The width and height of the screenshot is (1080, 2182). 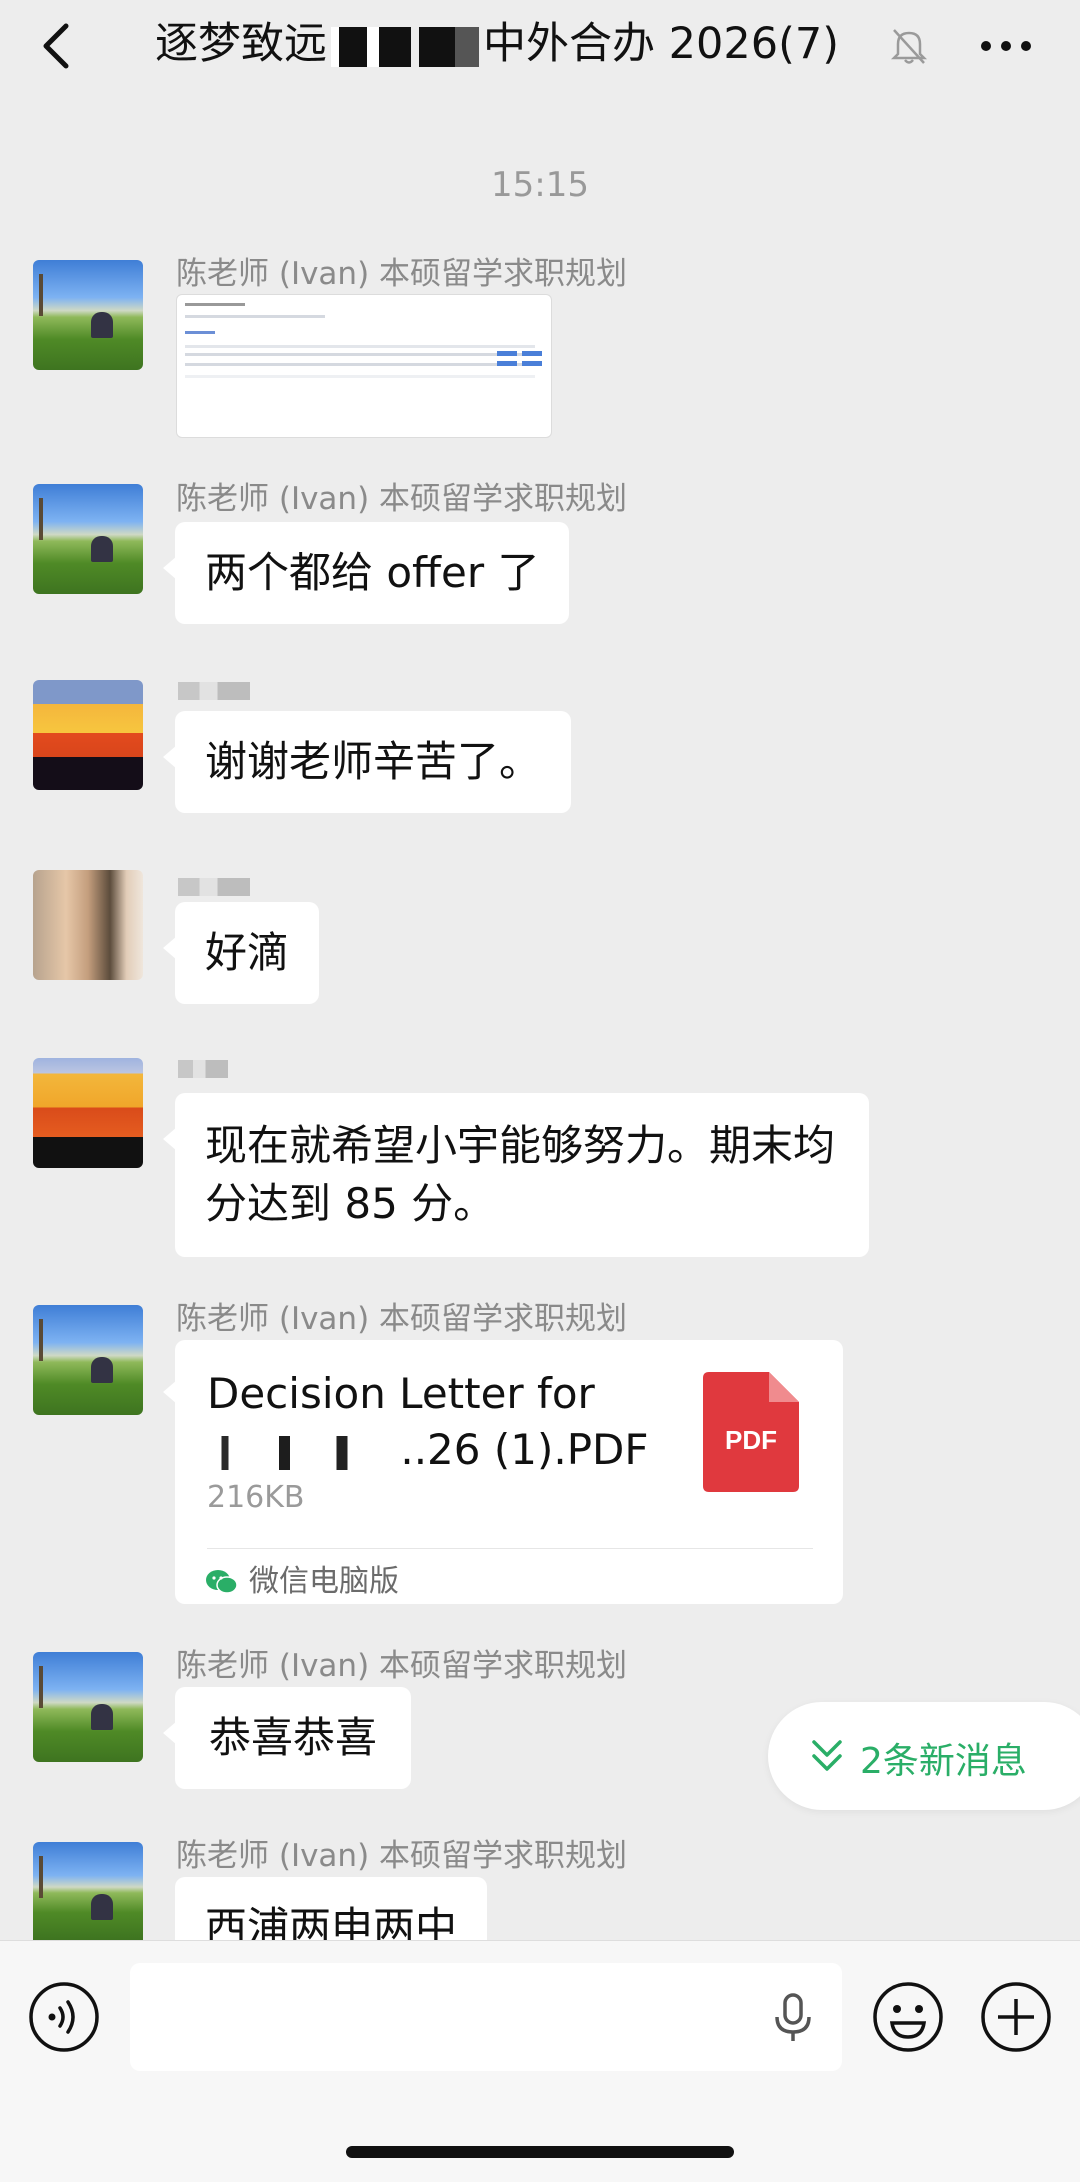 What do you see at coordinates (793, 2018) in the screenshot?
I see `microphone-icon` at bounding box center [793, 2018].